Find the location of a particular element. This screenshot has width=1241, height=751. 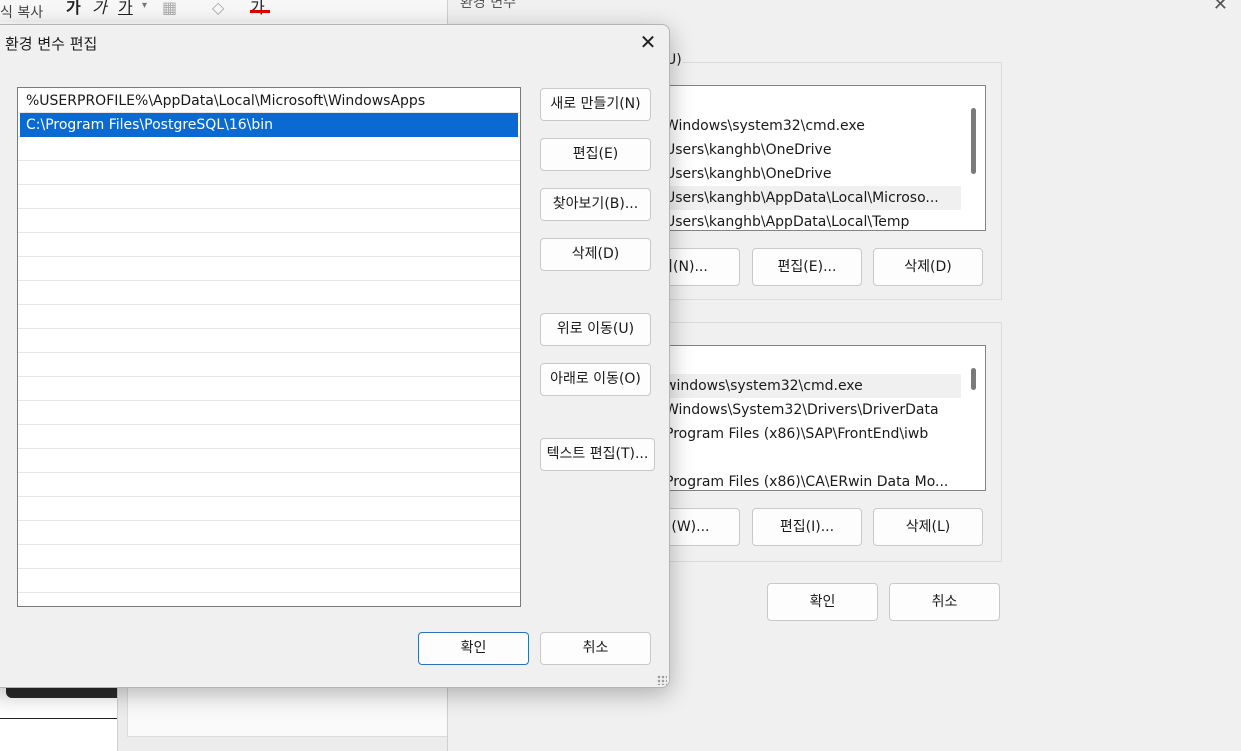

format-copy-label: 식 복사 is located at coordinates (22, 13).